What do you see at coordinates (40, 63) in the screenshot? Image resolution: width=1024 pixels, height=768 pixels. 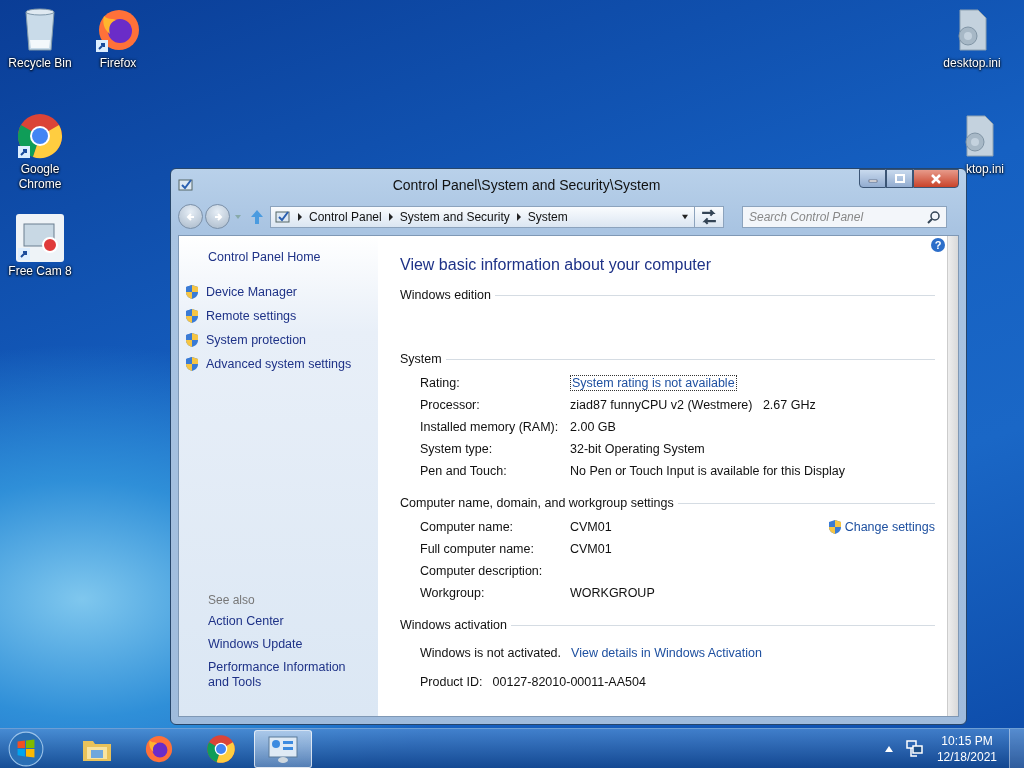 I see `desktop-icon-label: Recycle Bin` at bounding box center [40, 63].